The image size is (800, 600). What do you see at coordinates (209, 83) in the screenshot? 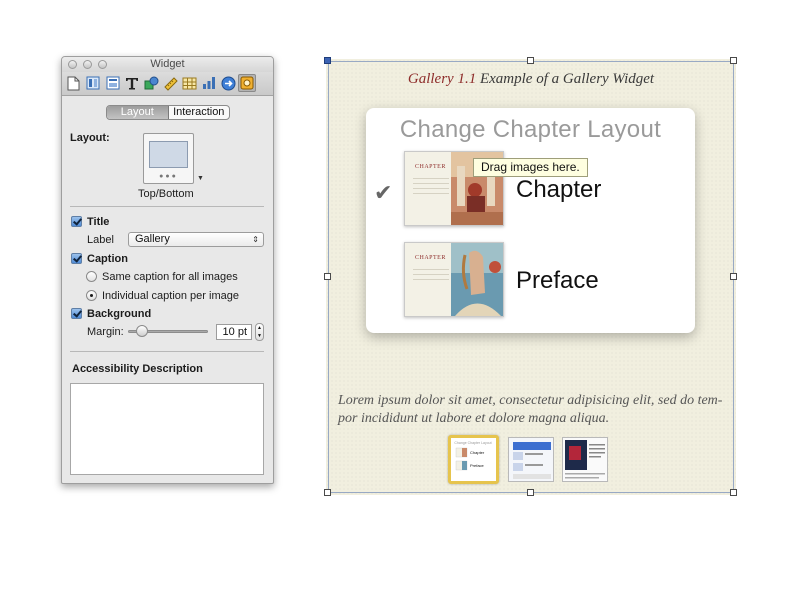
I see `chart-icon` at bounding box center [209, 83].